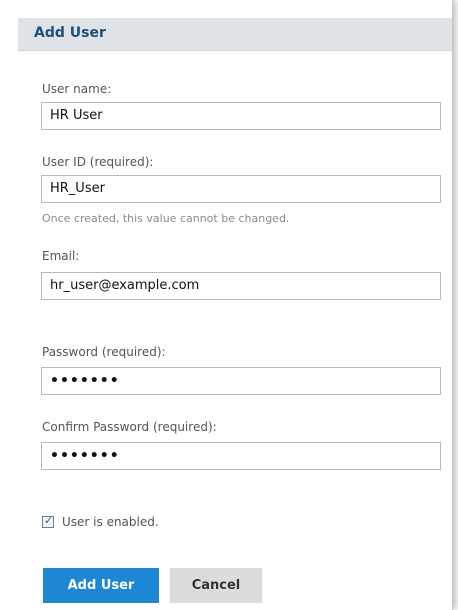 This screenshot has height=610, width=458. I want to click on enabled-label: User is enabled., so click(110, 522).